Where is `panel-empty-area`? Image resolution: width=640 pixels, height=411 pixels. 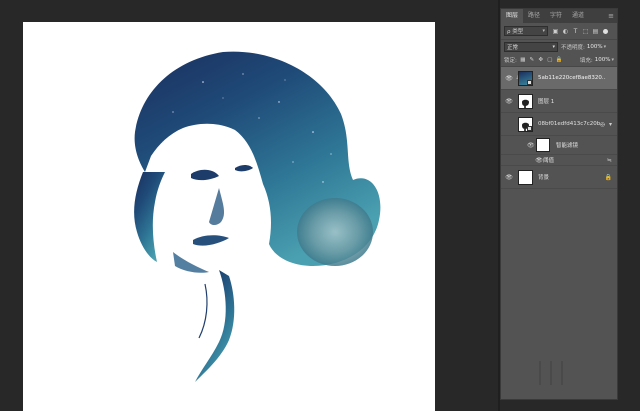
panel-empty-area is located at coordinates (559, 371).